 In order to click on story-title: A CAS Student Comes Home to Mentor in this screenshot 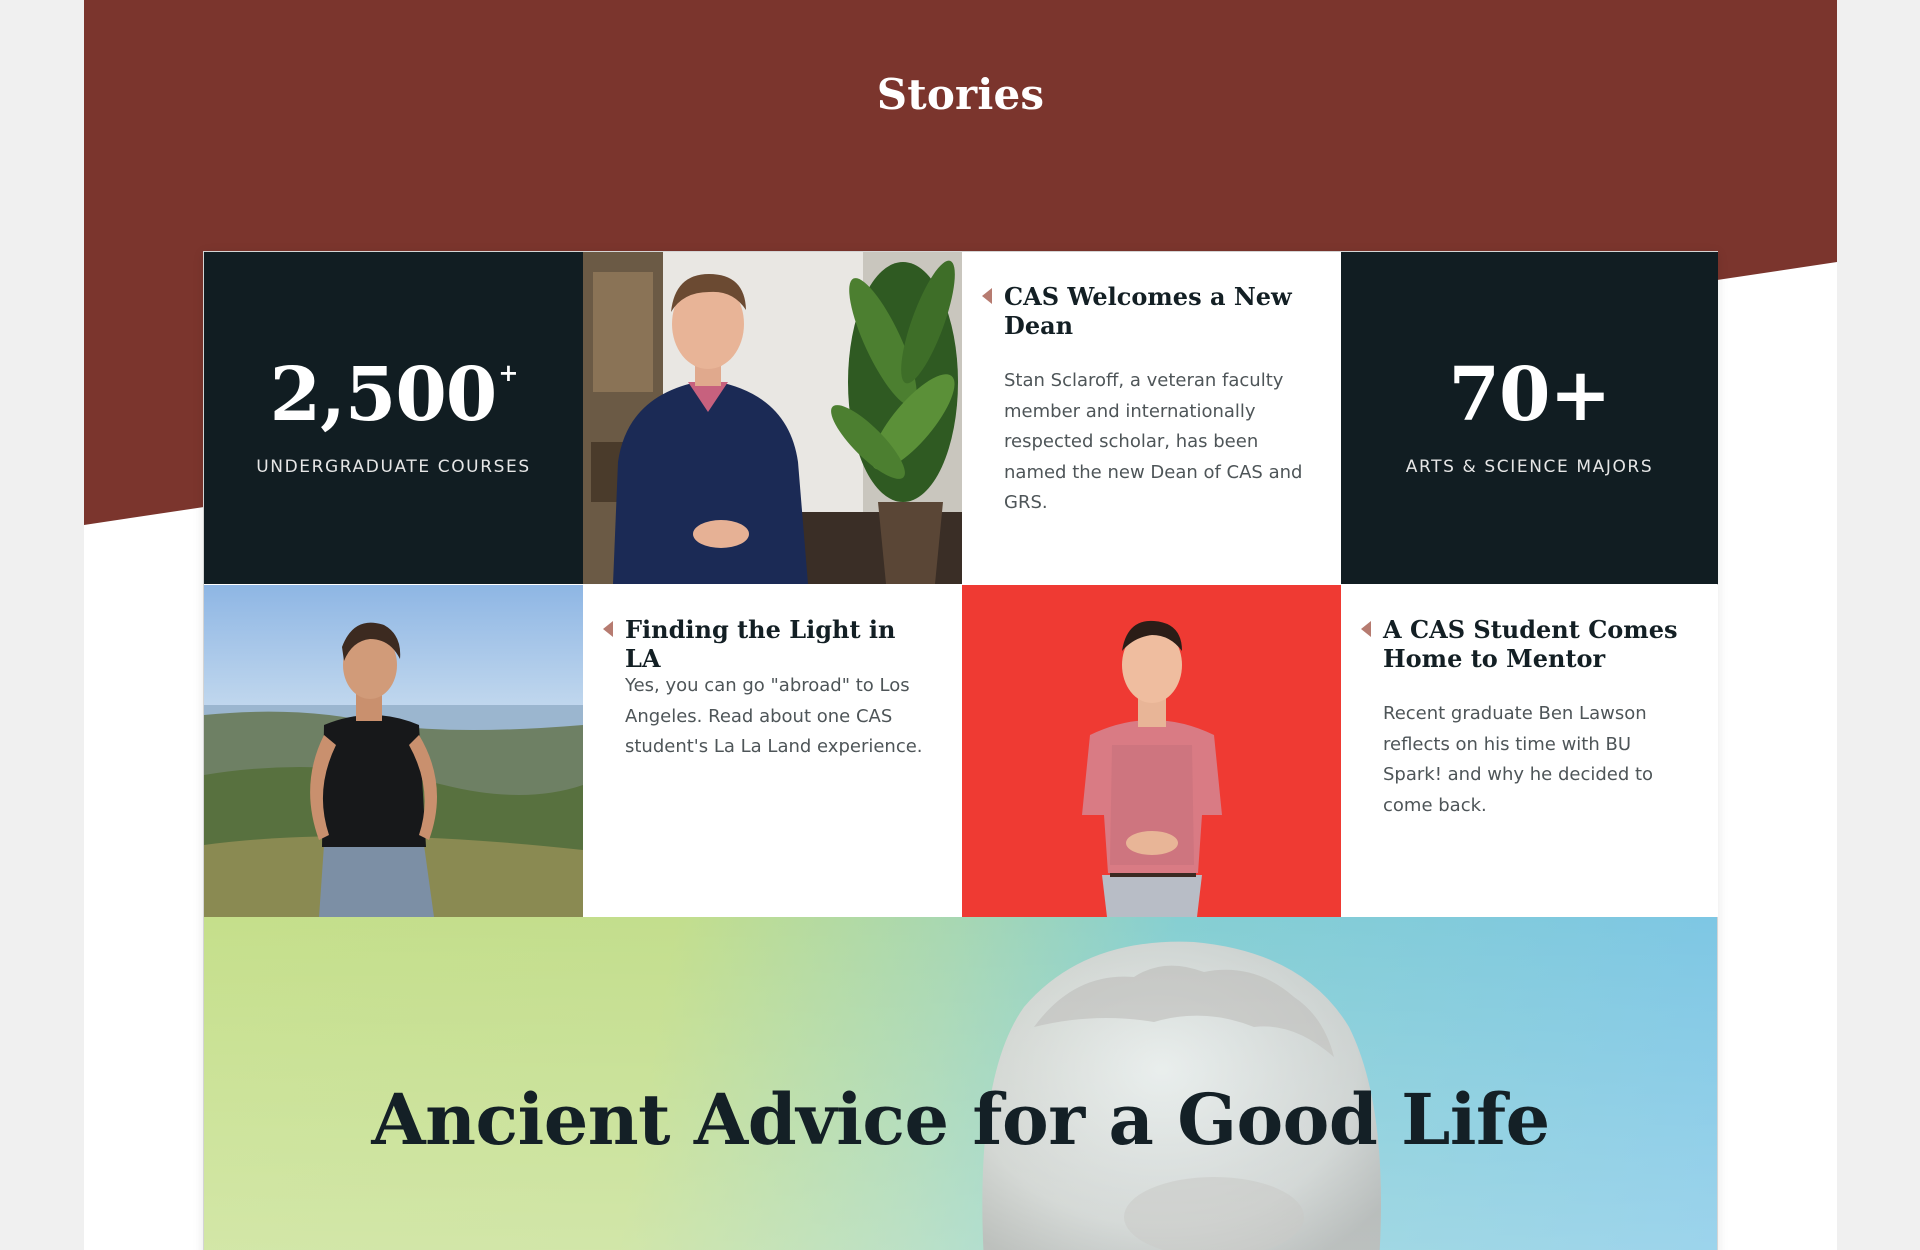, I will do `click(1535, 644)`.